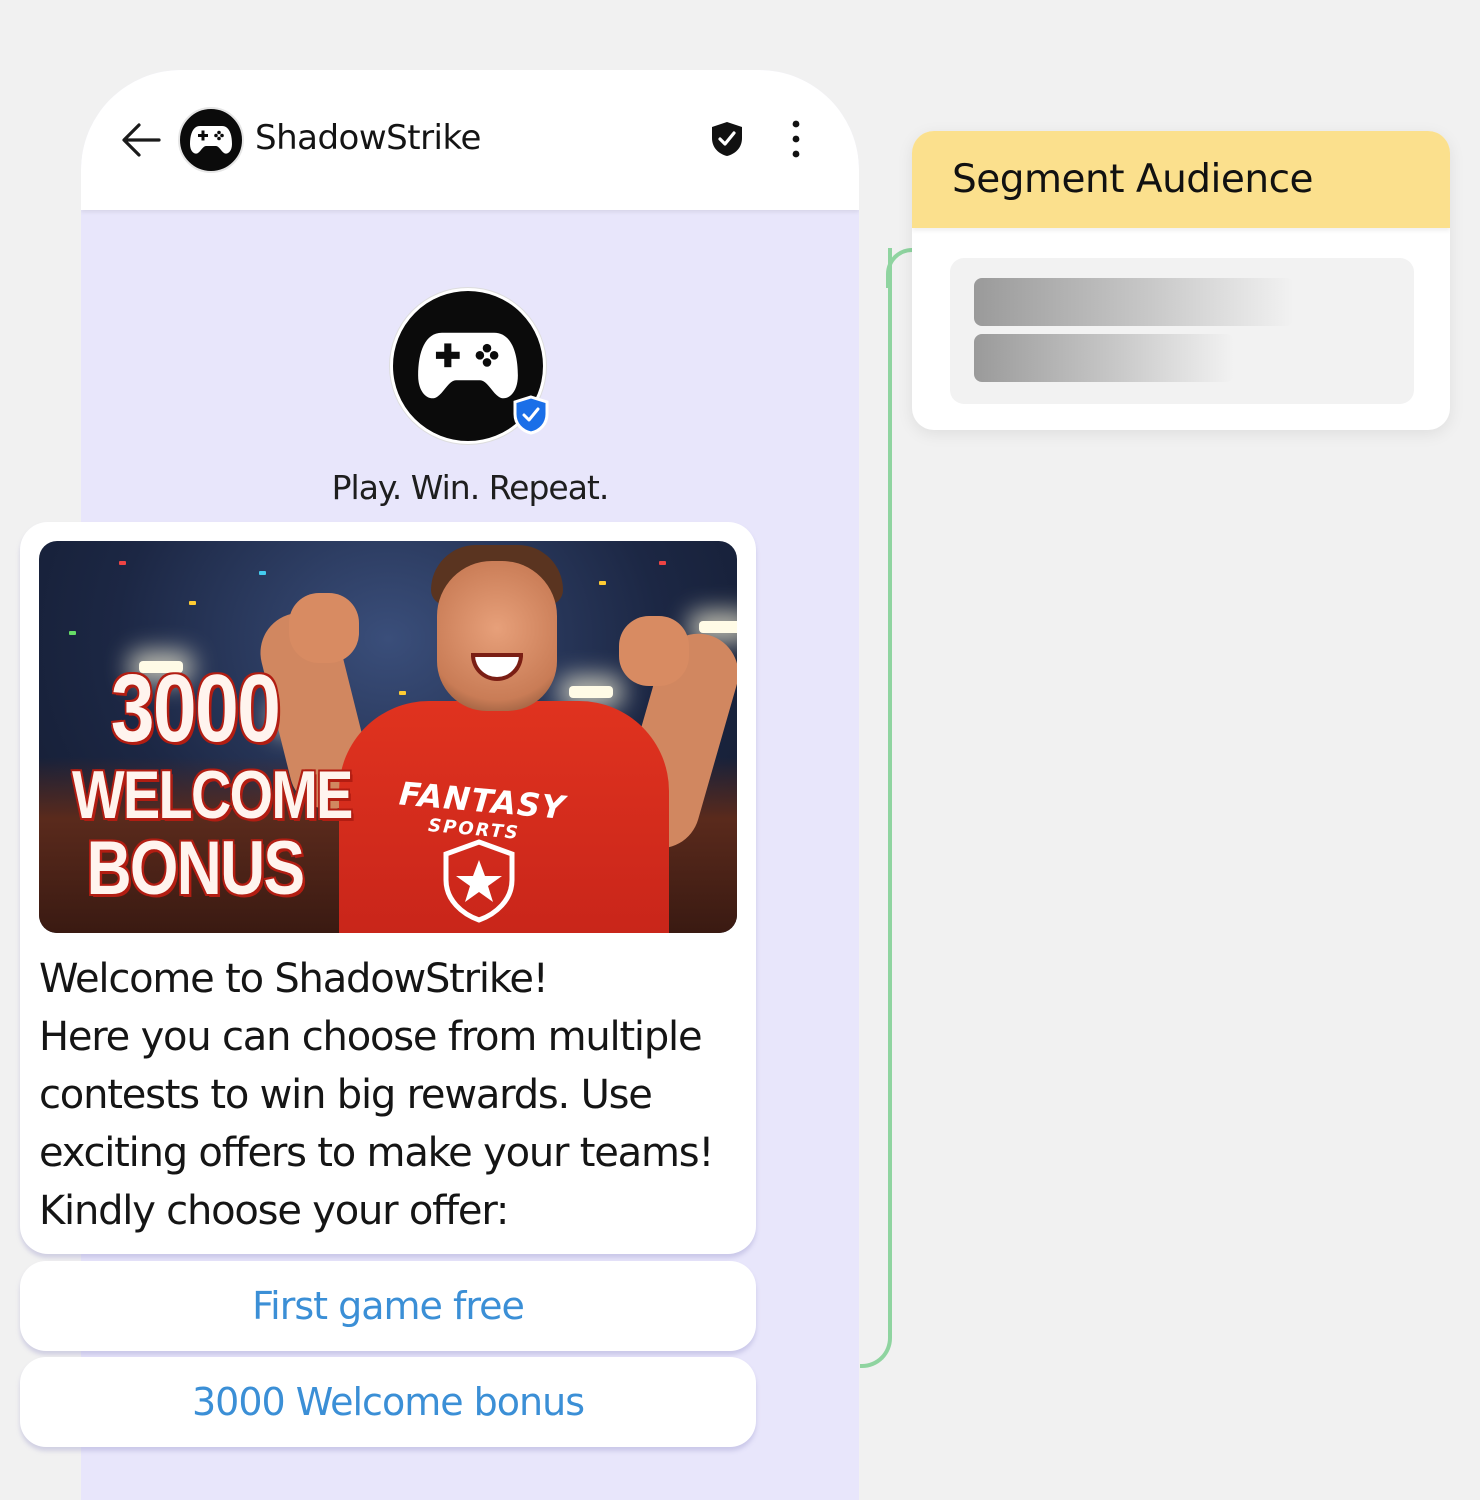 This screenshot has width=1480, height=1500. What do you see at coordinates (212, 783) in the screenshot?
I see `promo-headline: 3000 WELCOME BONUS` at bounding box center [212, 783].